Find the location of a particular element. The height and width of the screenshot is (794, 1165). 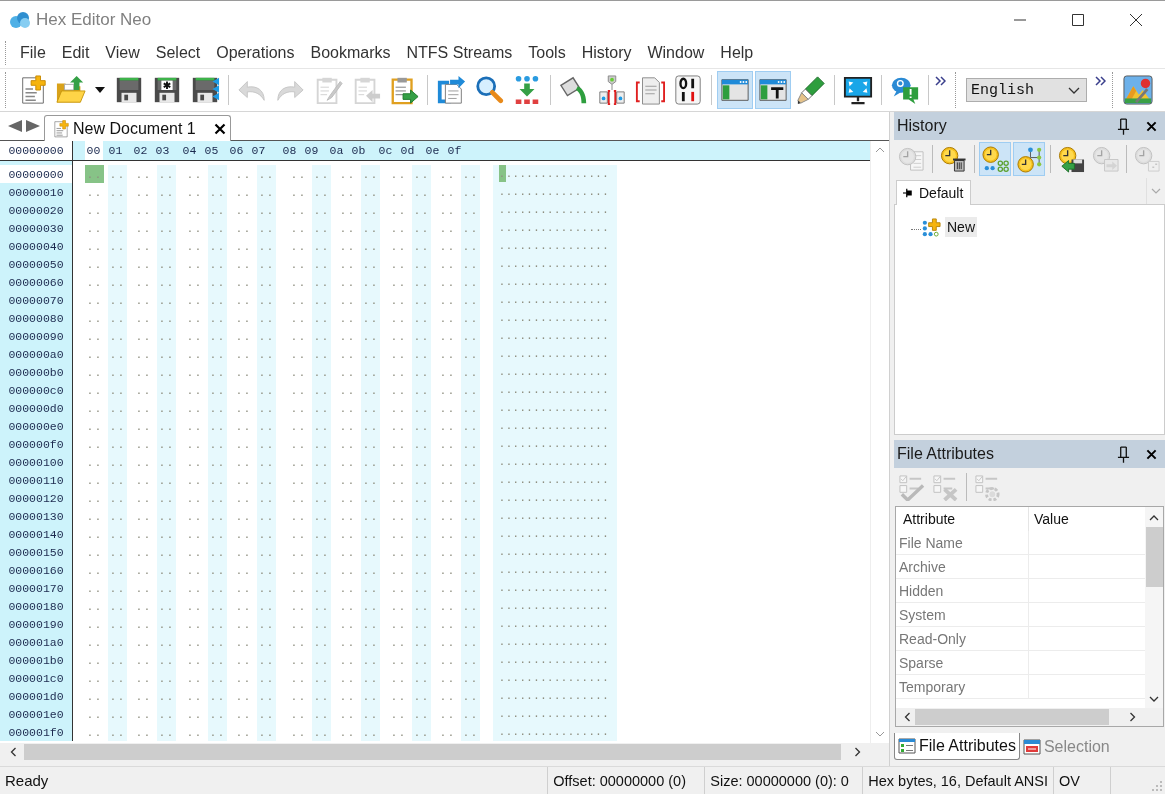

menu-item: History is located at coordinates (606, 53).